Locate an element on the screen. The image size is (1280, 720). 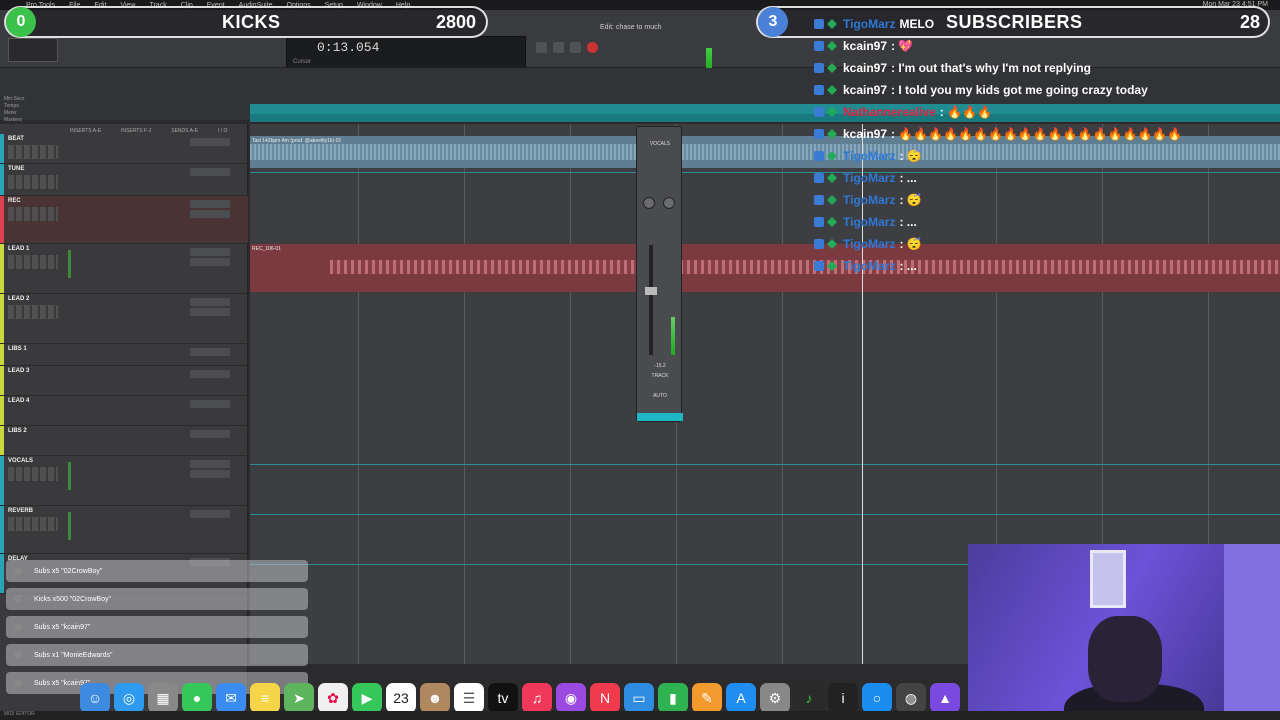
floating-channel-strip: VOCALS -15.2 TRACK AUTO is located at coordinates (659, 274).